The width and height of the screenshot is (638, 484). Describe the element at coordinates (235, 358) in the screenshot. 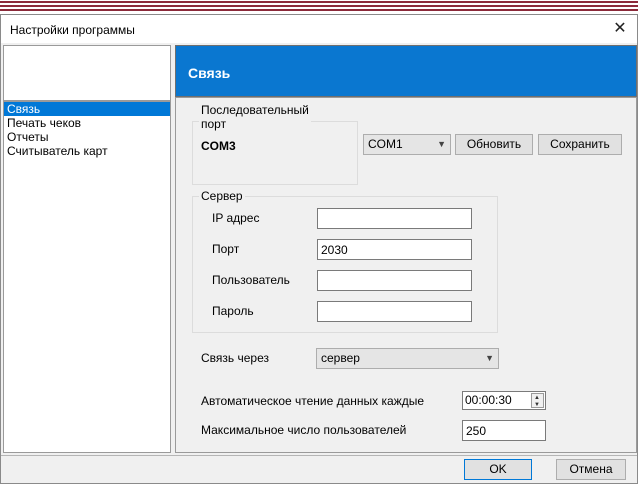

I see `connect-via-label: Связь через` at that location.